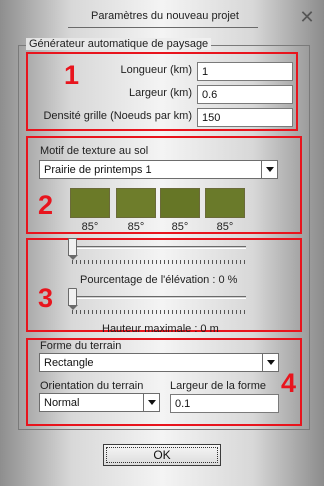 The height and width of the screenshot is (486, 324). What do you see at coordinates (160, 93) in the screenshot?
I see `width-label: Largeur (km)` at bounding box center [160, 93].